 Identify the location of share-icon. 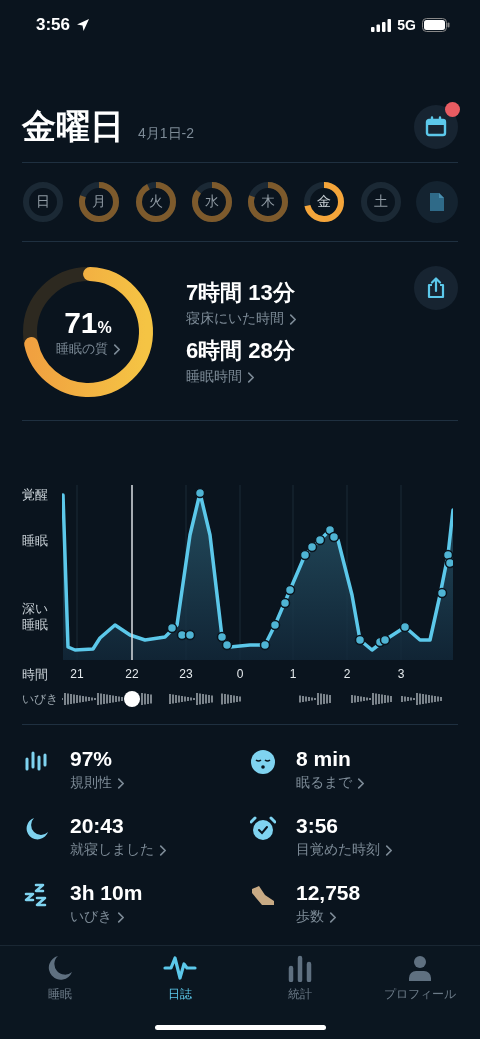
(436, 288).